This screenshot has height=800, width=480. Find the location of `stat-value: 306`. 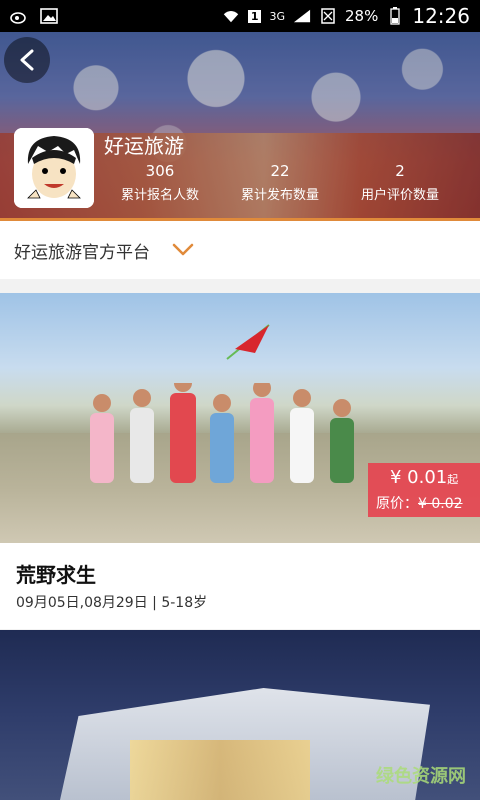

stat-value: 306 is located at coordinates (160, 171).